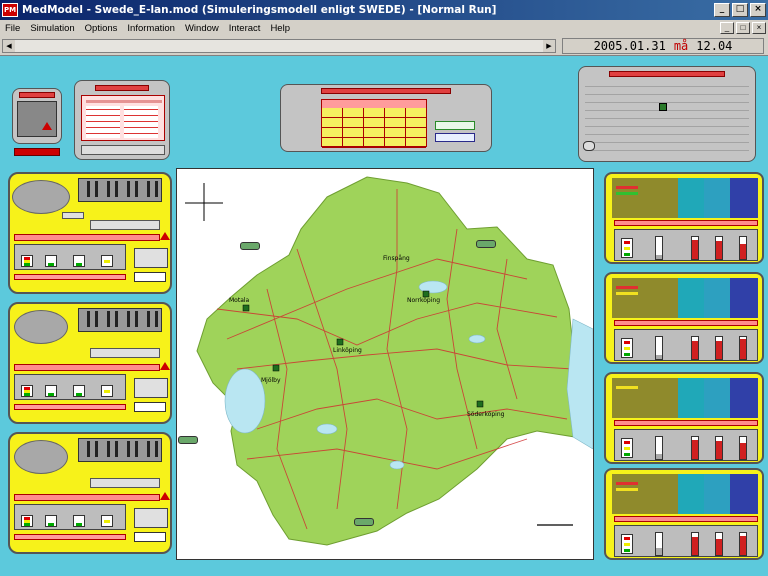 This screenshot has height=576, width=768. Describe the element at coordinates (667, 119) in the screenshot. I see `legend-entries` at that location.